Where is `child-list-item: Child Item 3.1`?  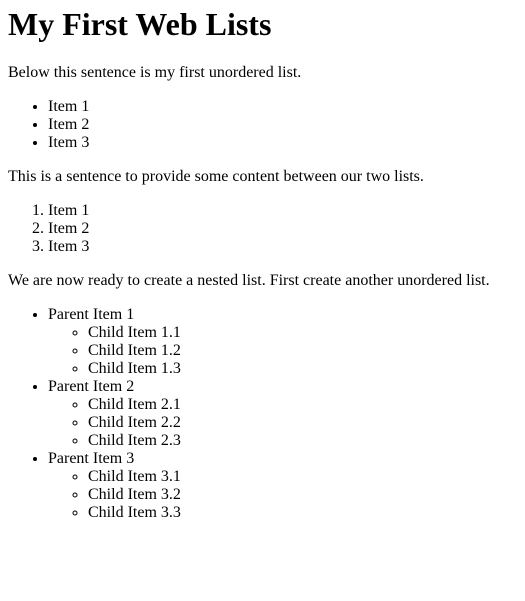 child-list-item: Child Item 3.1 is located at coordinates (302, 477).